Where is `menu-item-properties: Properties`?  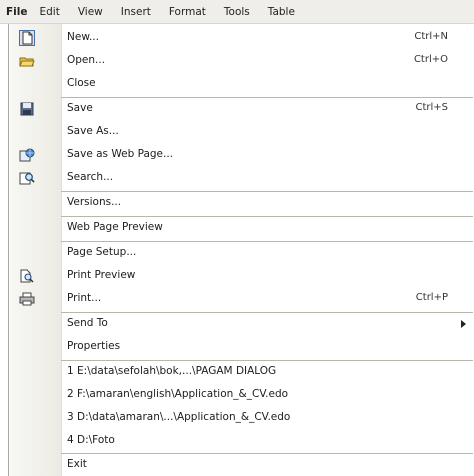 menu-item-properties: Properties is located at coordinates (241, 347).